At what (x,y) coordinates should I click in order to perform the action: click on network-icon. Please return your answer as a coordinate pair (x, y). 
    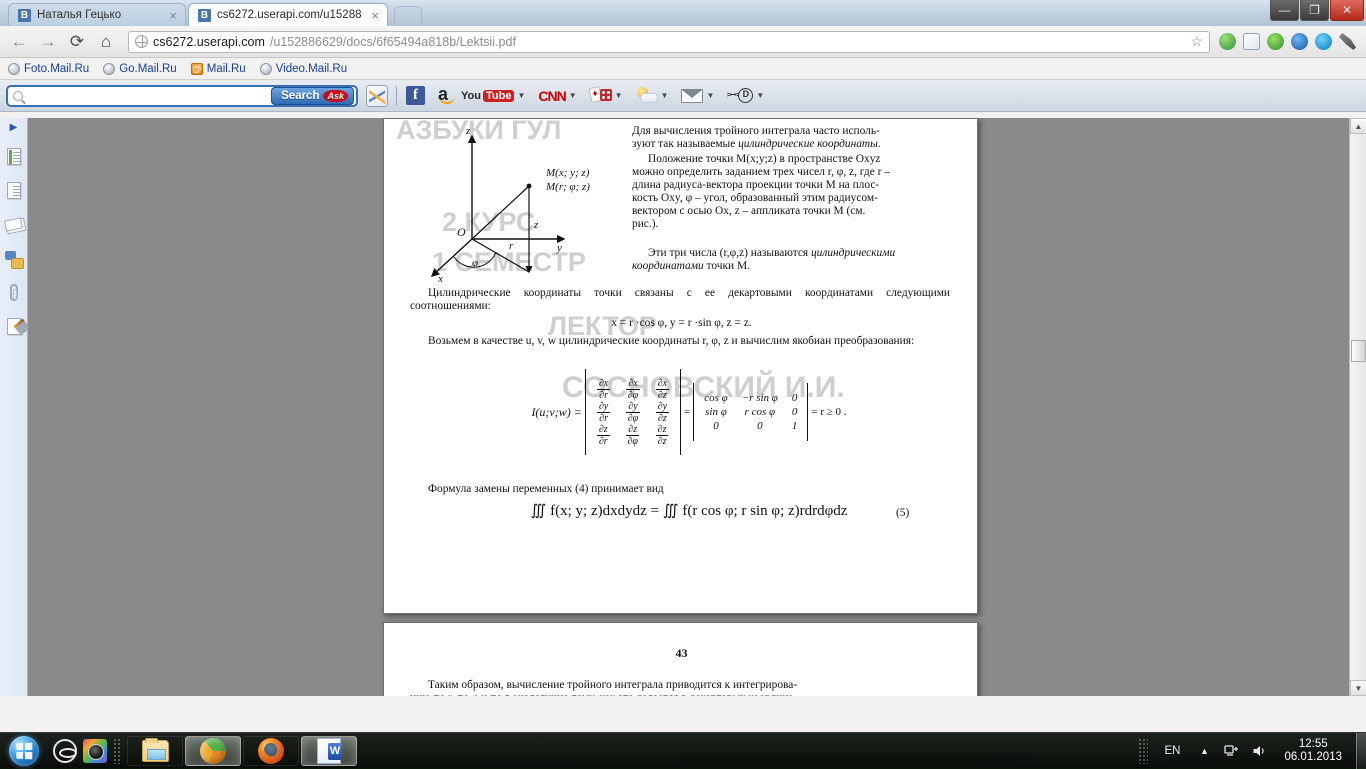
    Looking at the image, I should click on (1232, 751).